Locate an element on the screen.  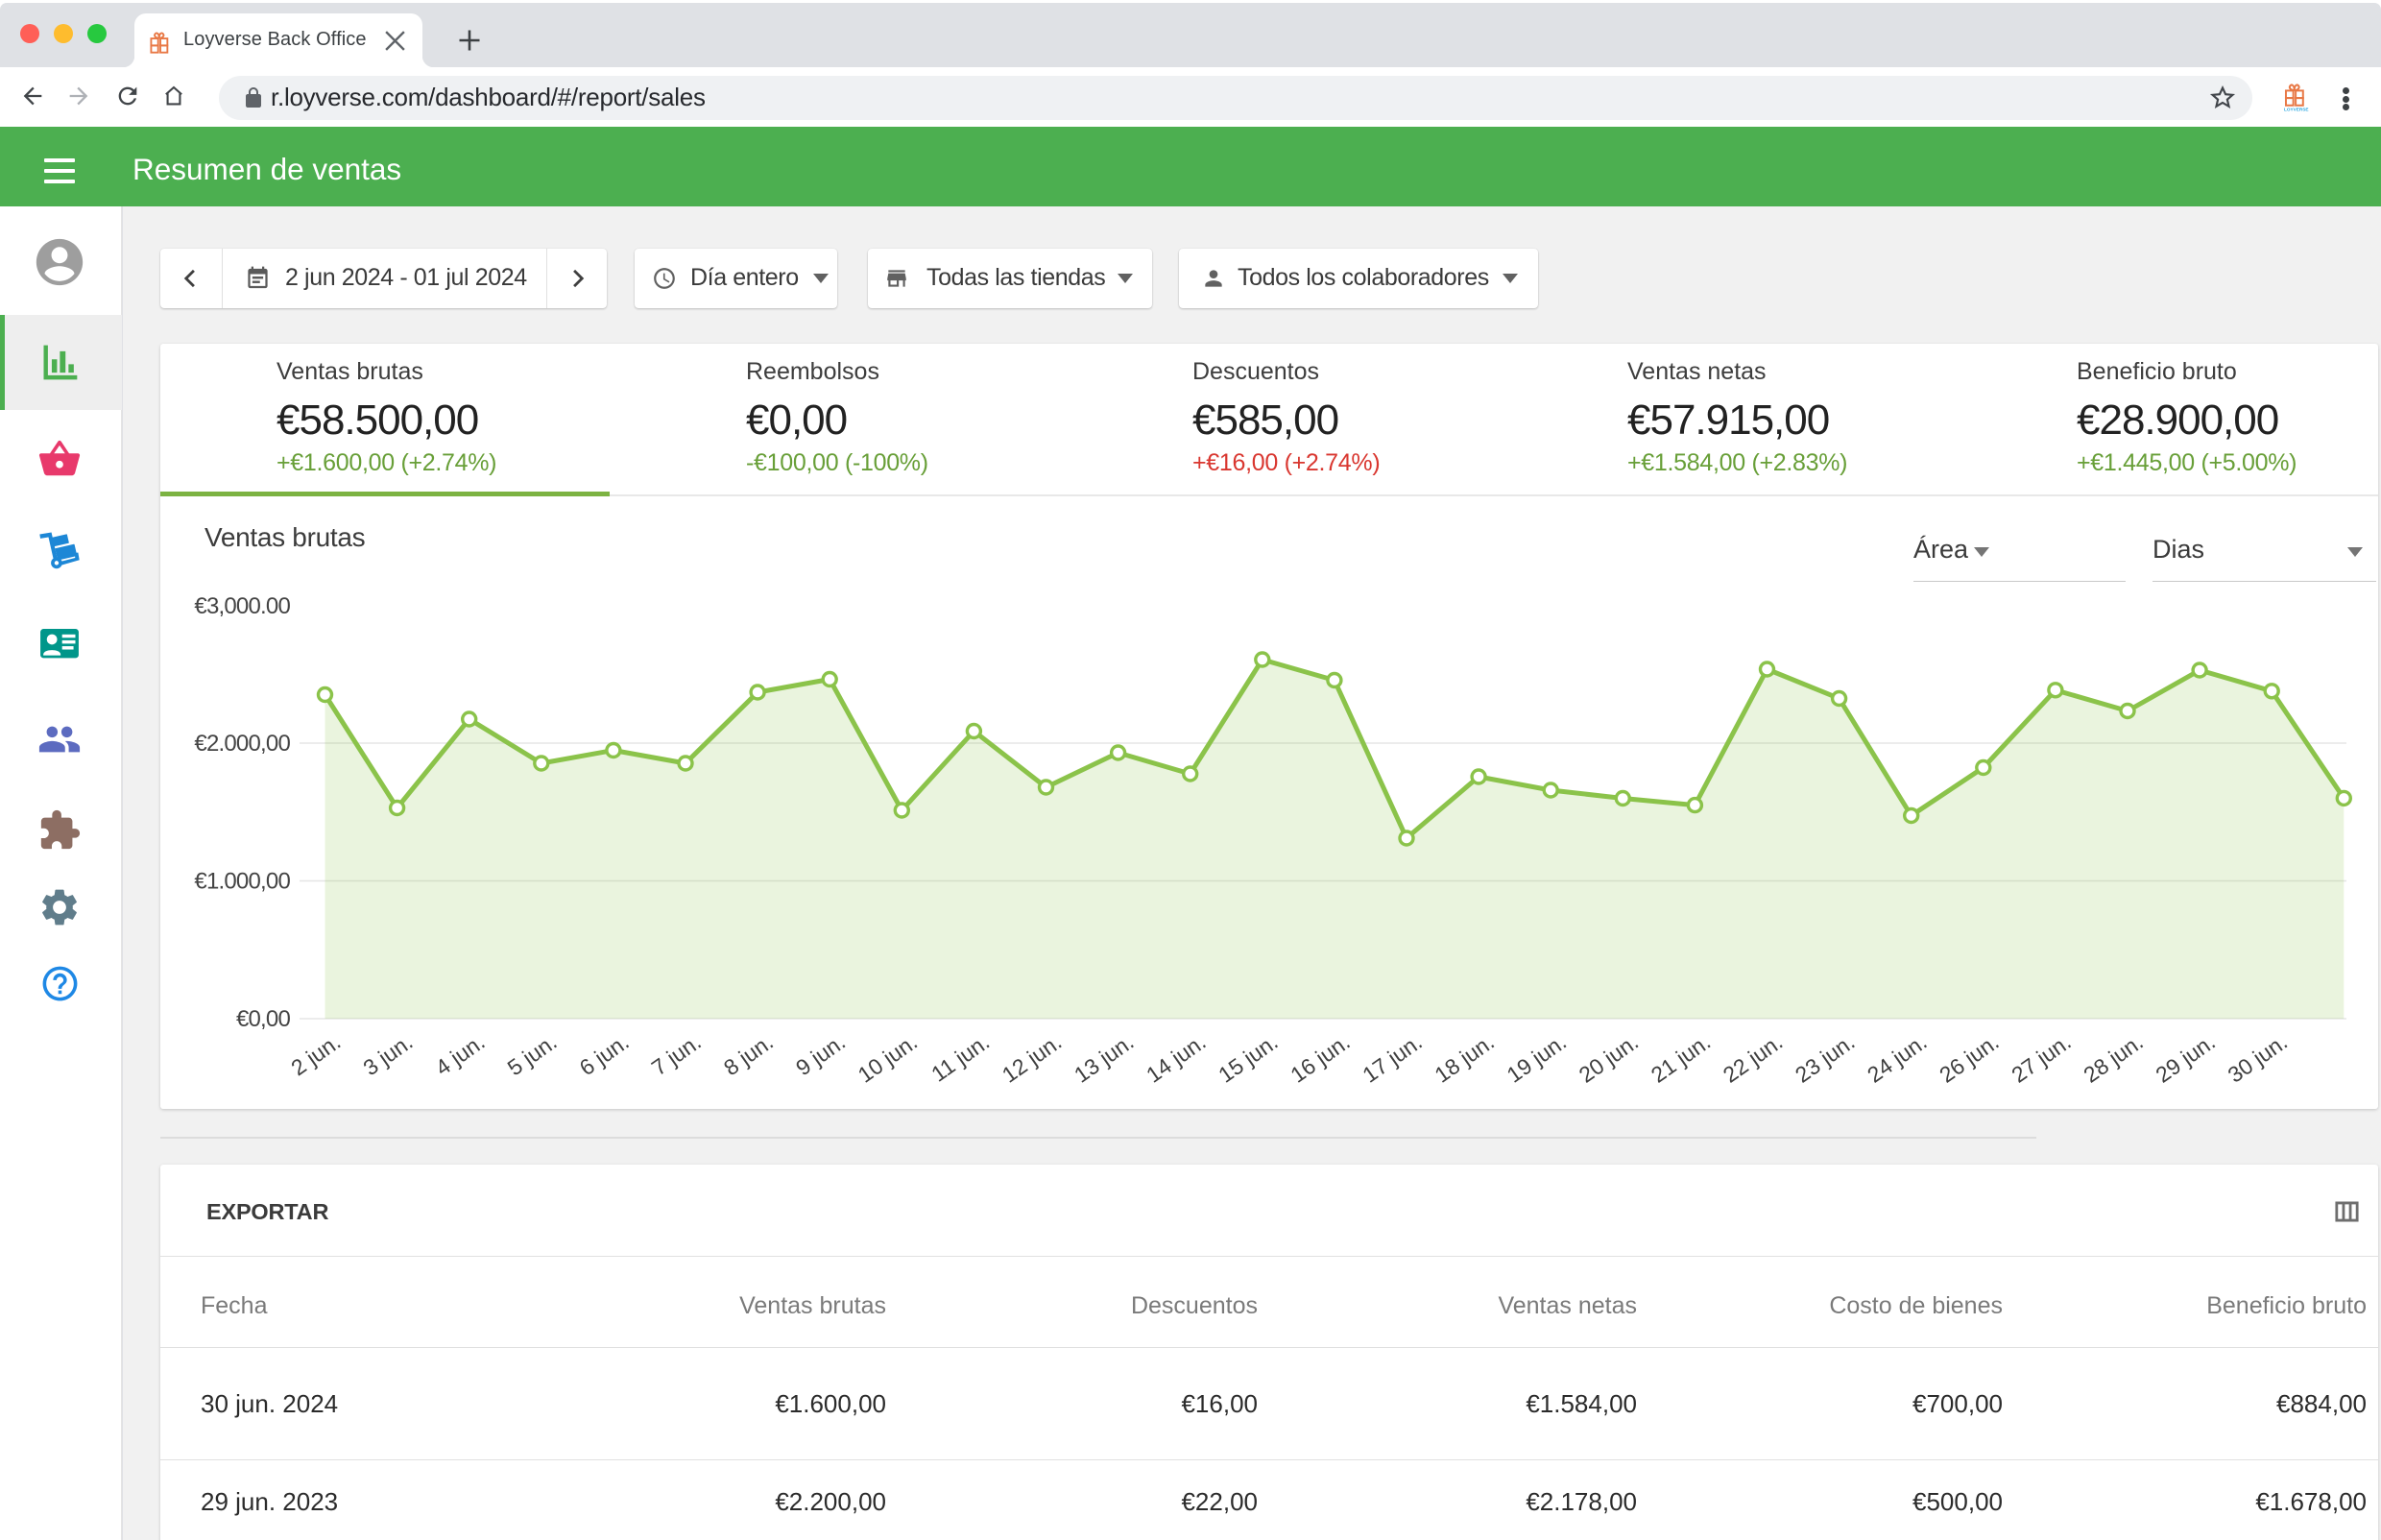
svg-text: 14 jun. is located at coordinates (1176, 1058).